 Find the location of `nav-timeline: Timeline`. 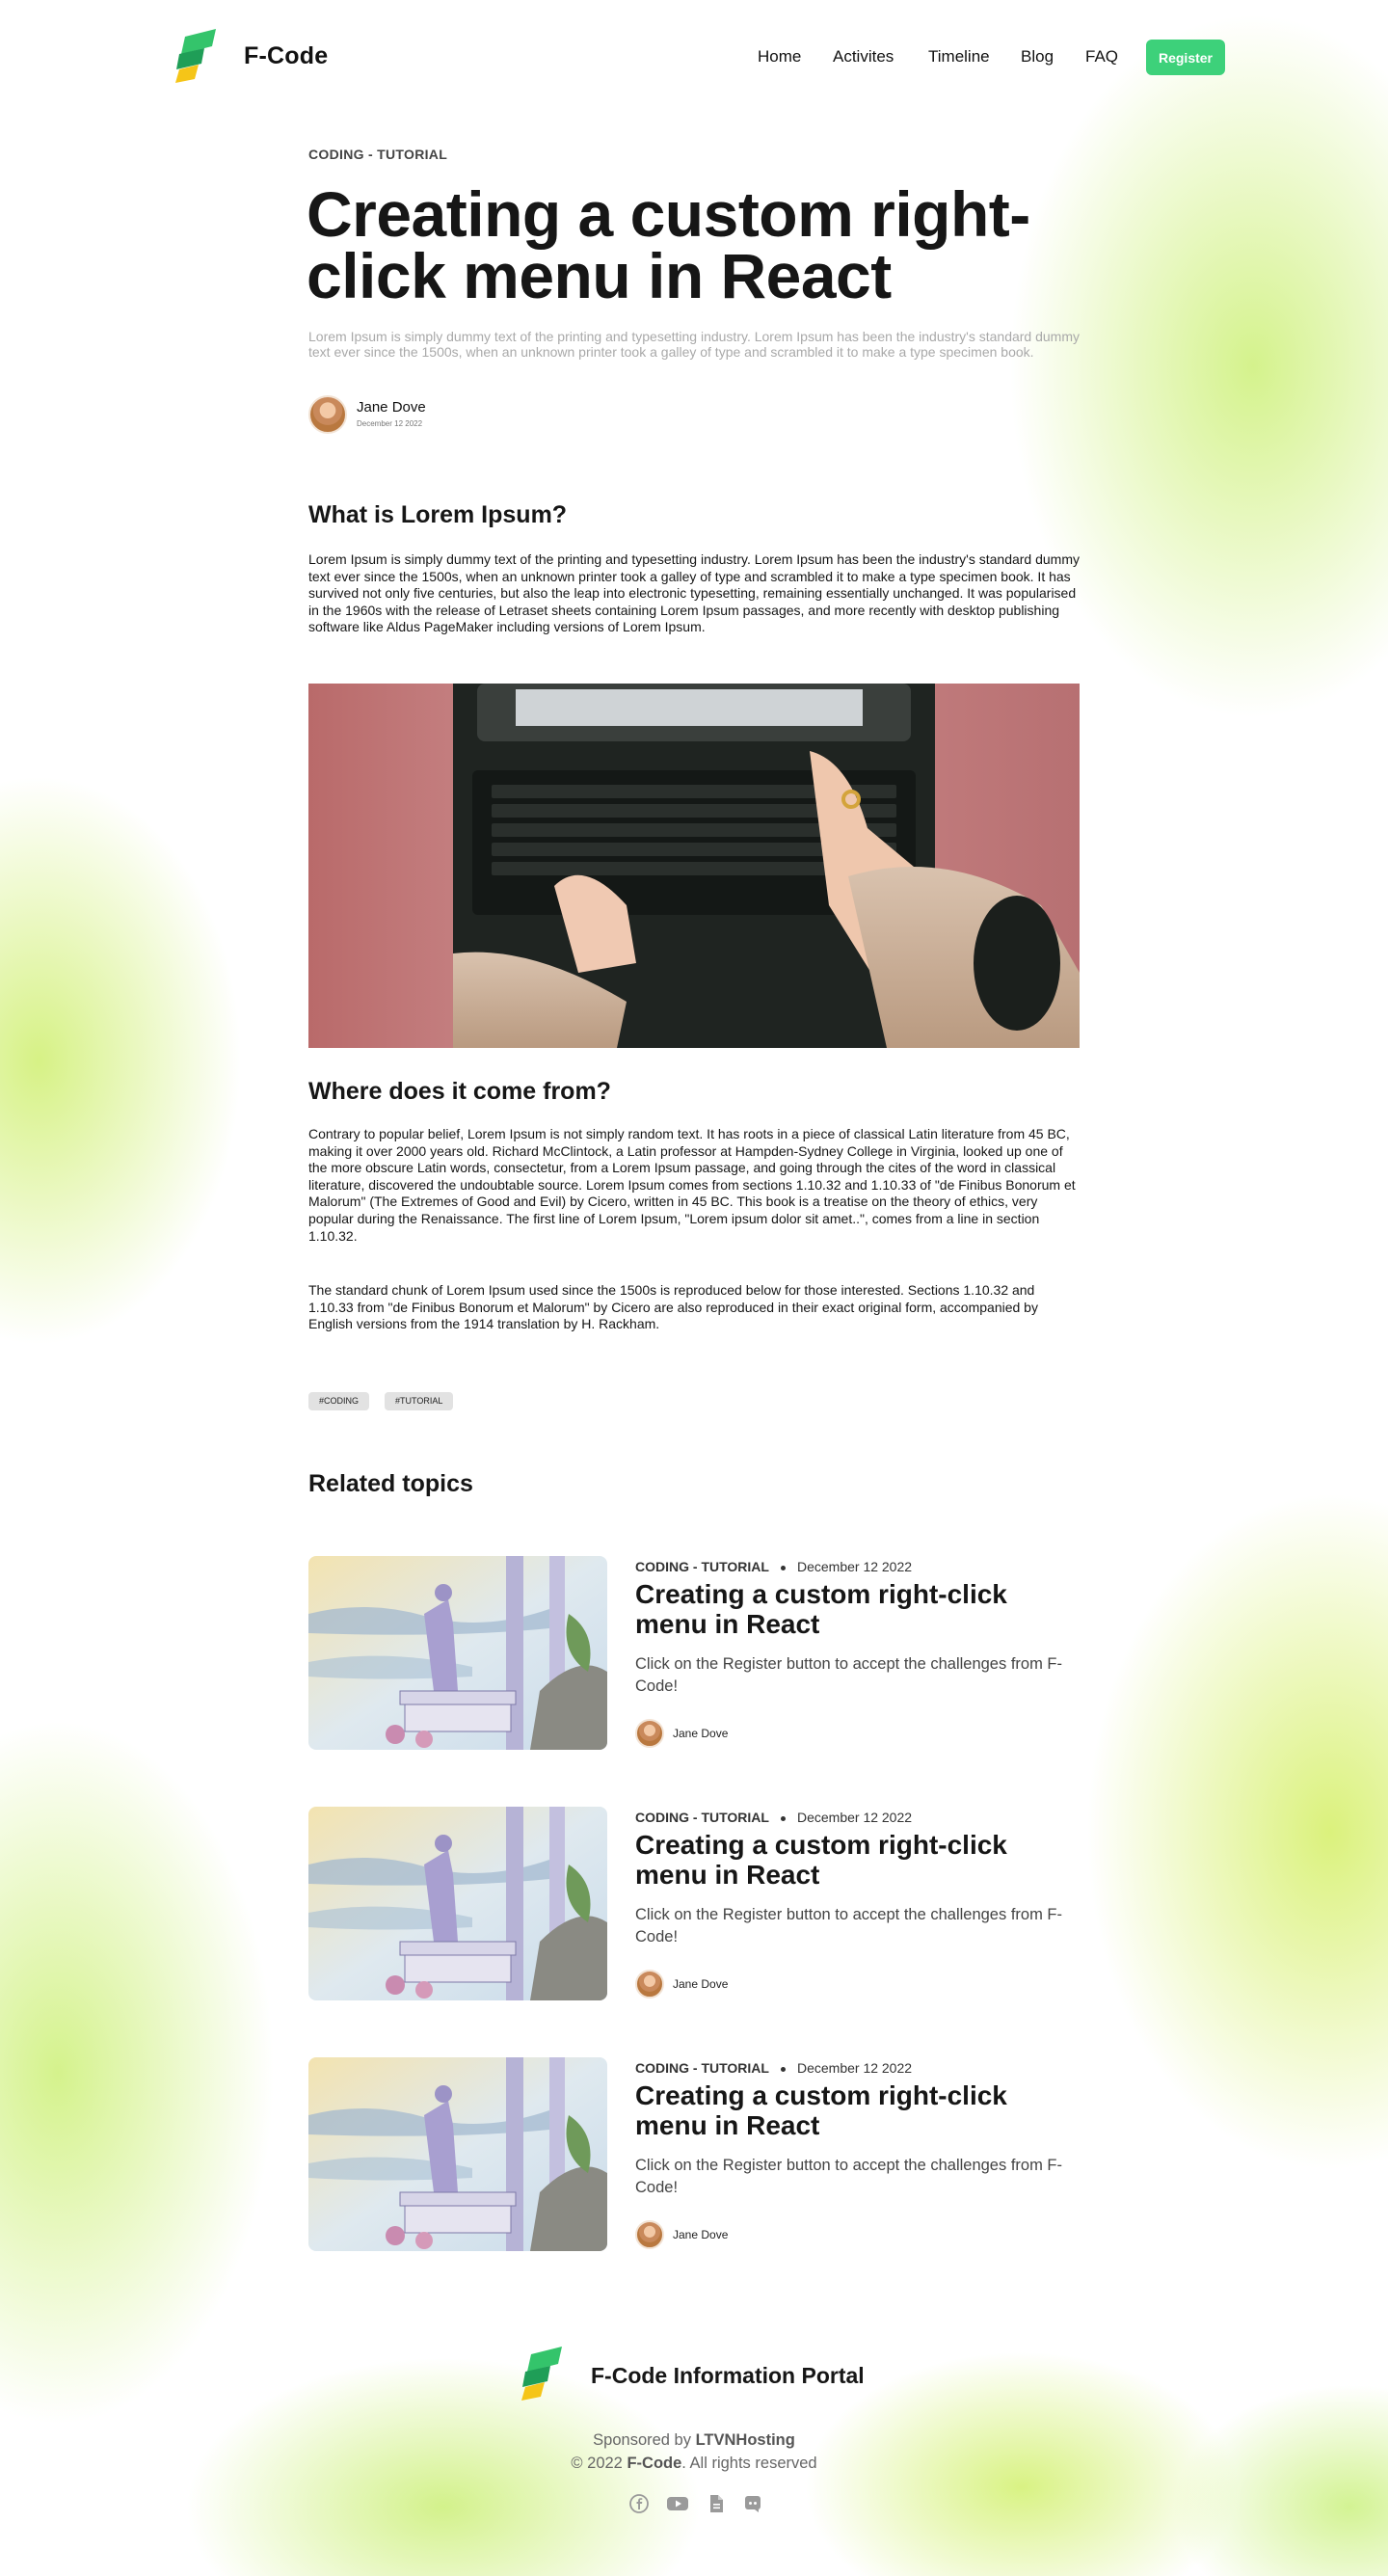

nav-timeline: Timeline is located at coordinates (959, 57).